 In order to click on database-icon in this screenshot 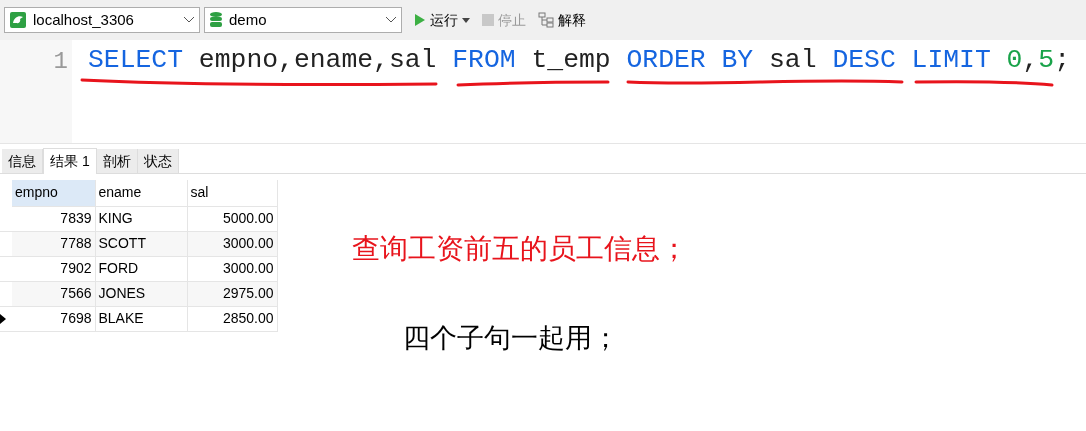, I will do `click(216, 20)`.